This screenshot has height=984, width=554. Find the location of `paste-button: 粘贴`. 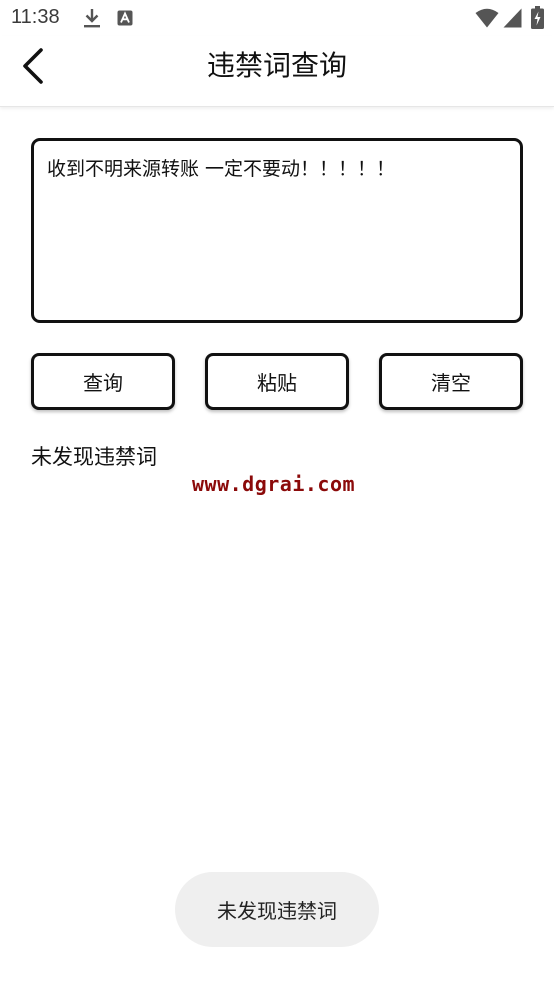

paste-button: 粘贴 is located at coordinates (277, 381).